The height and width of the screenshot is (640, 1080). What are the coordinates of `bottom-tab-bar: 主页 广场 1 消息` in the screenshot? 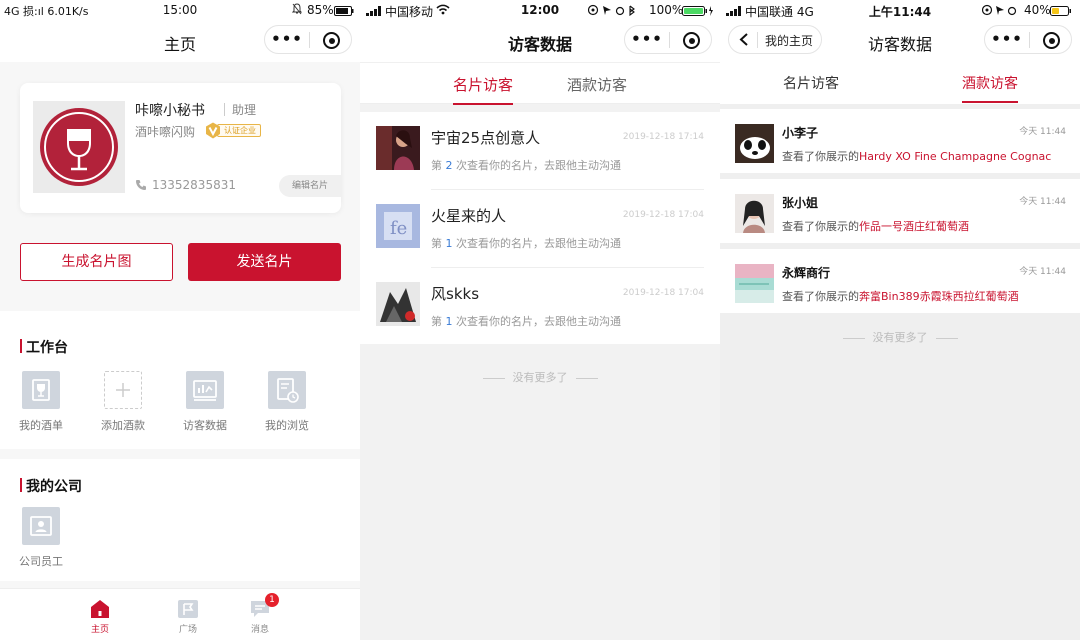 It's located at (180, 614).